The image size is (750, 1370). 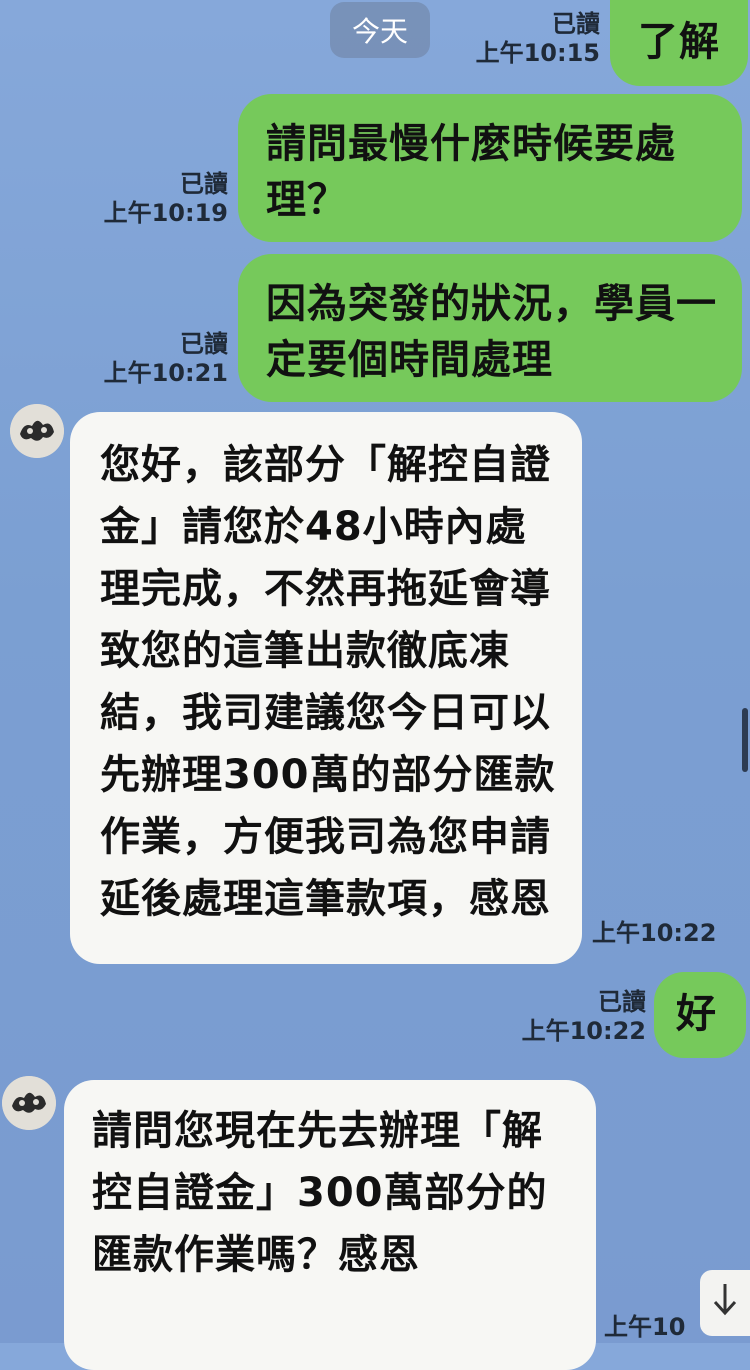 I want to click on message-text: 了解, so click(x=679, y=42).